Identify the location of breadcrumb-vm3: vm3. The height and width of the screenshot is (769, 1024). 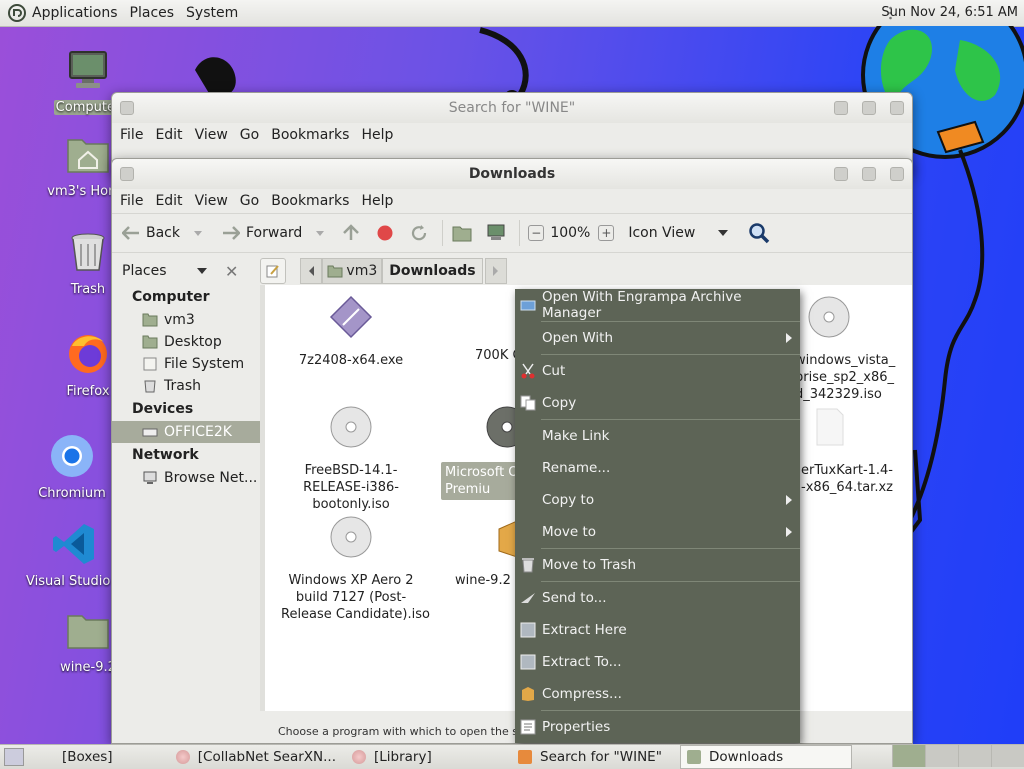
(352, 271).